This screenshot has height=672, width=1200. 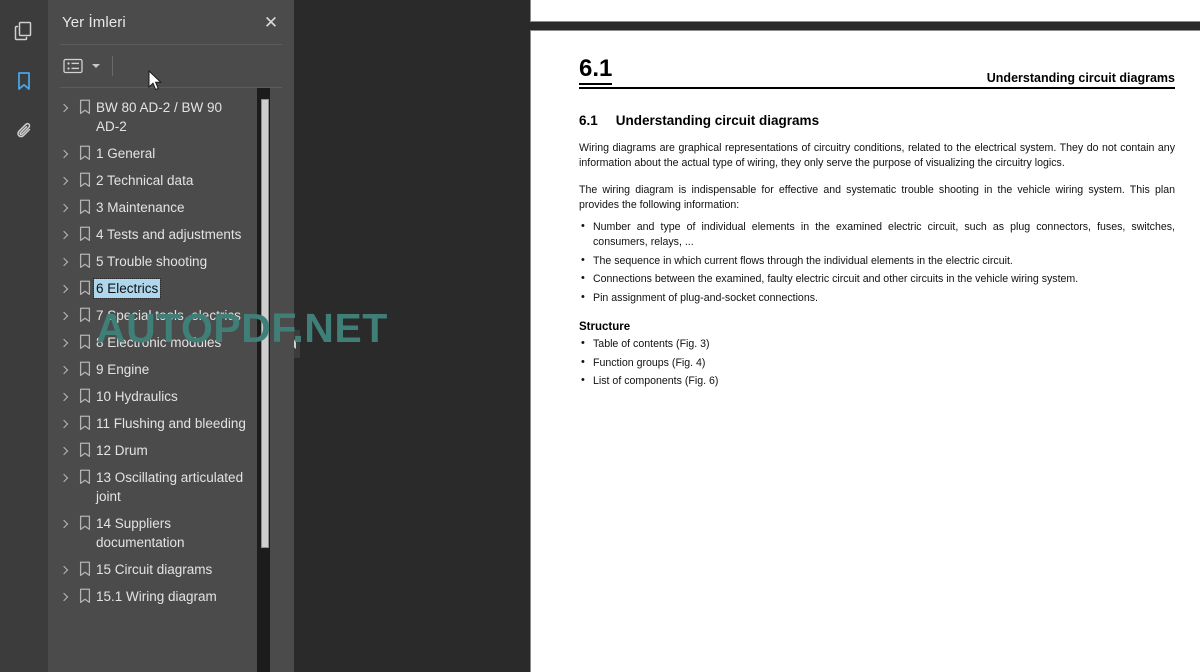 What do you see at coordinates (159, 342) in the screenshot?
I see `bookmark-item-label: 8 Electronic modules` at bounding box center [159, 342].